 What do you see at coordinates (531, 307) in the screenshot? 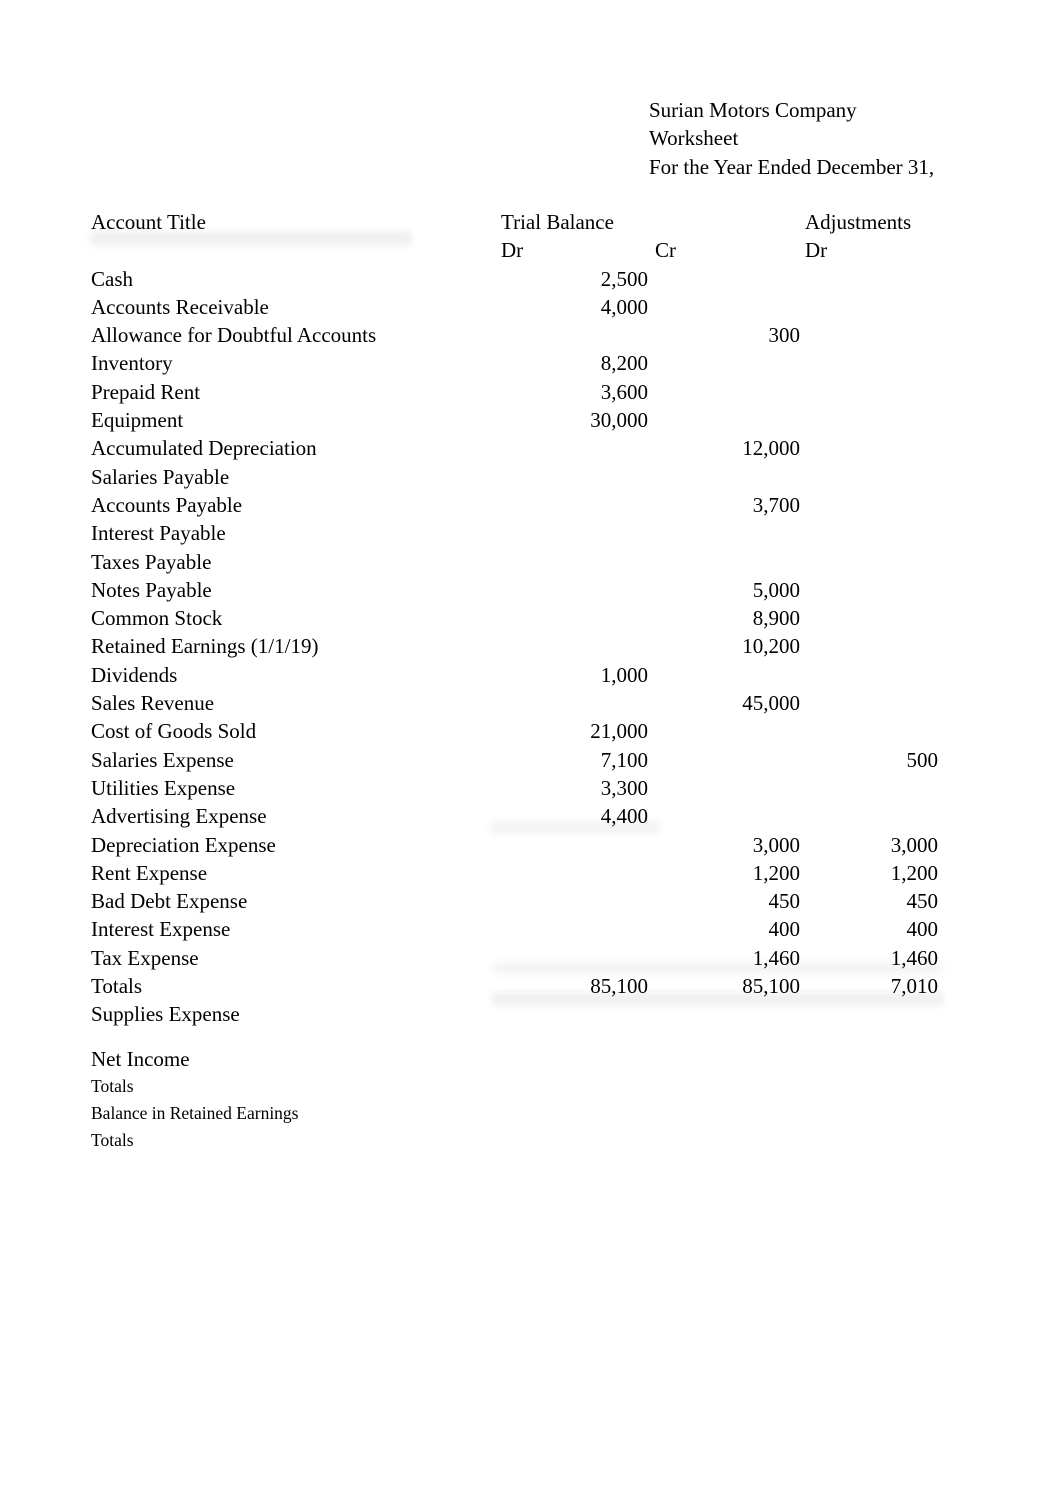
I see `table-row: Accounts Receivable 4,000` at bounding box center [531, 307].